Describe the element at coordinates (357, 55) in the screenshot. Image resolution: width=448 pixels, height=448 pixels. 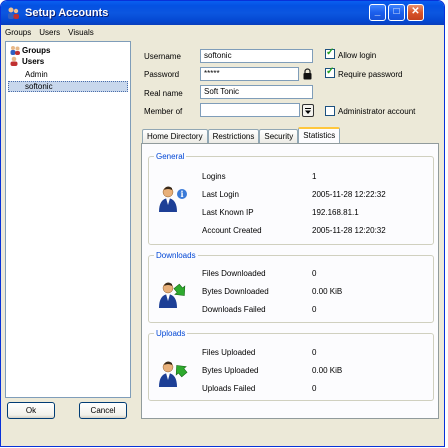
I see `allow-login-label: Allow login` at that location.